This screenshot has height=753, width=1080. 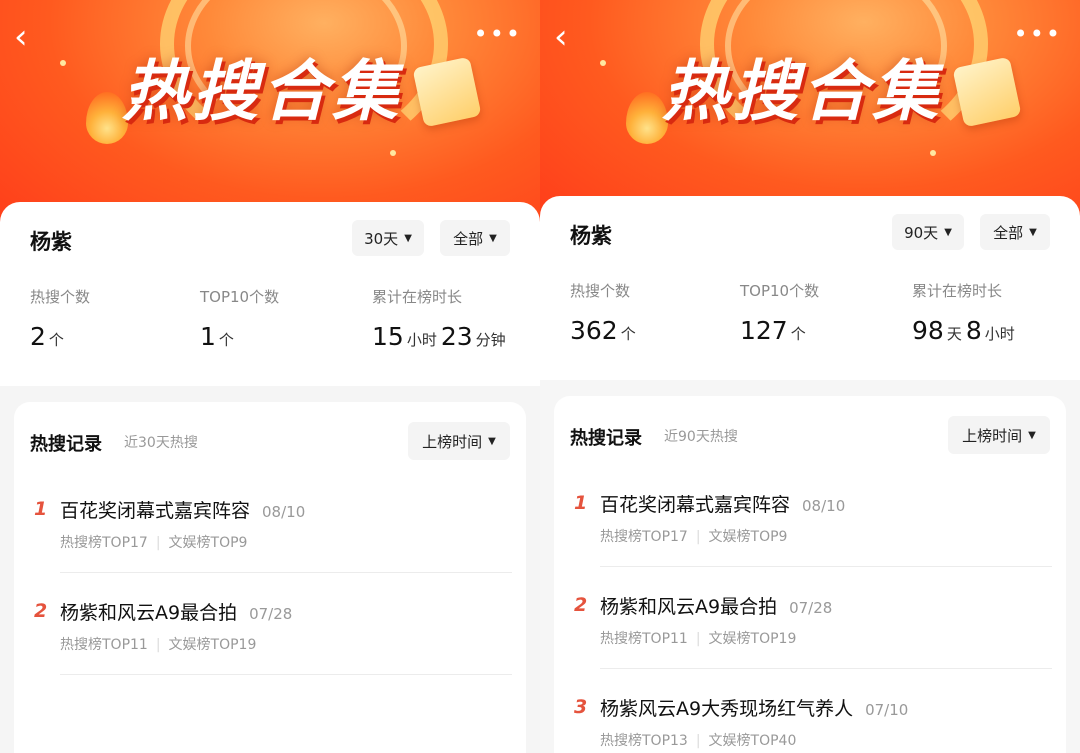 I want to click on period-dropdown: 90天 ▼, so click(x=928, y=232).